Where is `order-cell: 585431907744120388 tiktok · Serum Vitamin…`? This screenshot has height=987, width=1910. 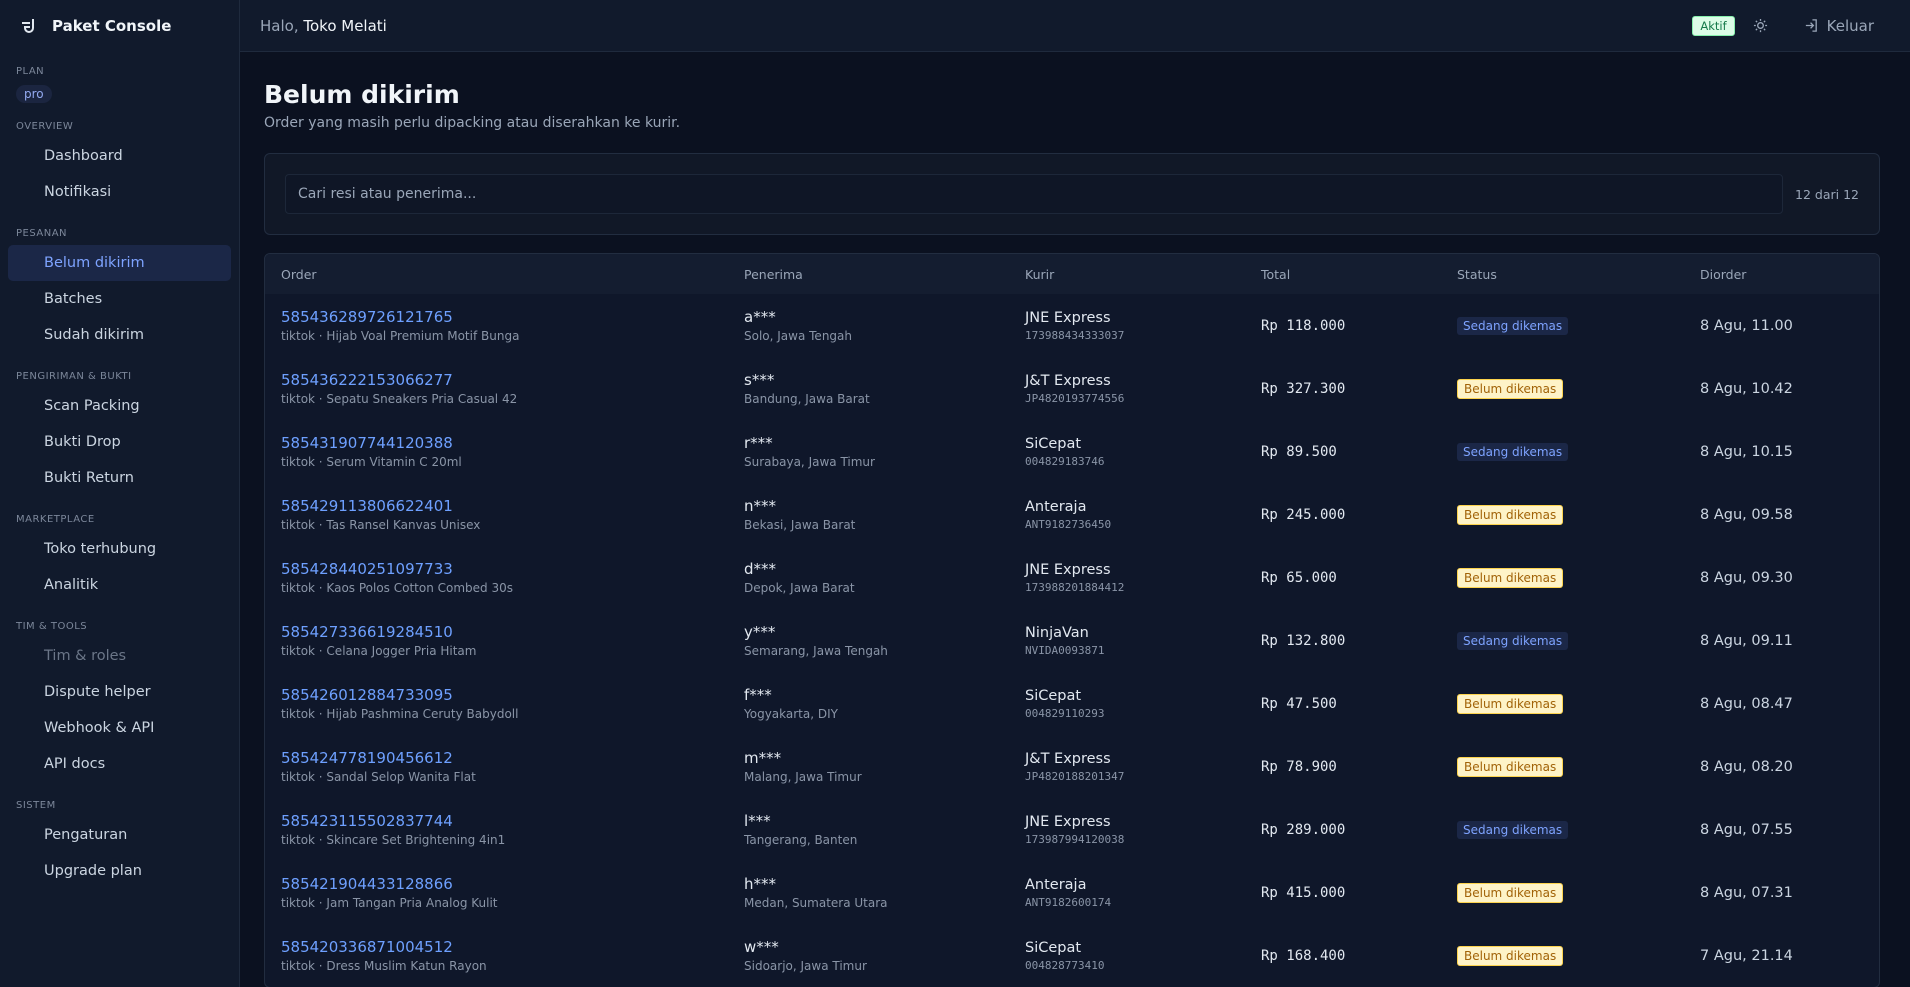
order-cell: 585431907744120388 tiktok · Serum Vitamin… is located at coordinates (496, 451).